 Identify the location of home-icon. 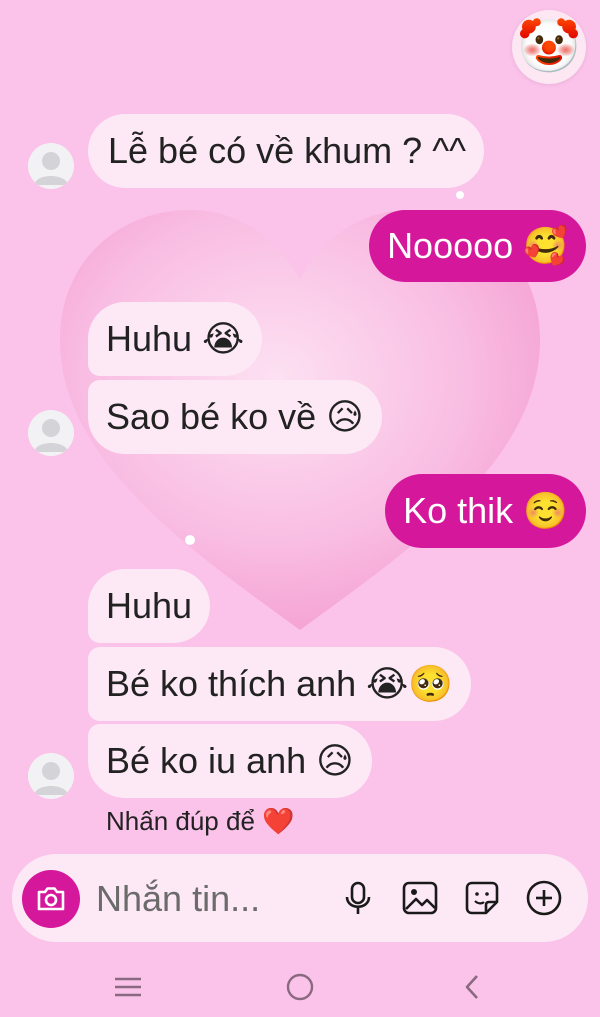
(300, 987).